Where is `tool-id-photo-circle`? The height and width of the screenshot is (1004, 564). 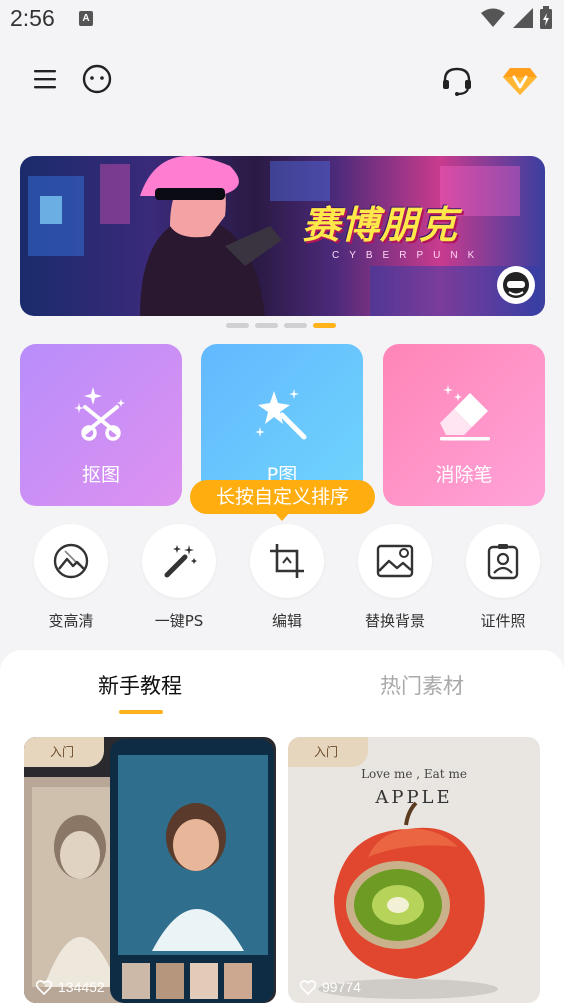
tool-id-photo-circle is located at coordinates (503, 561).